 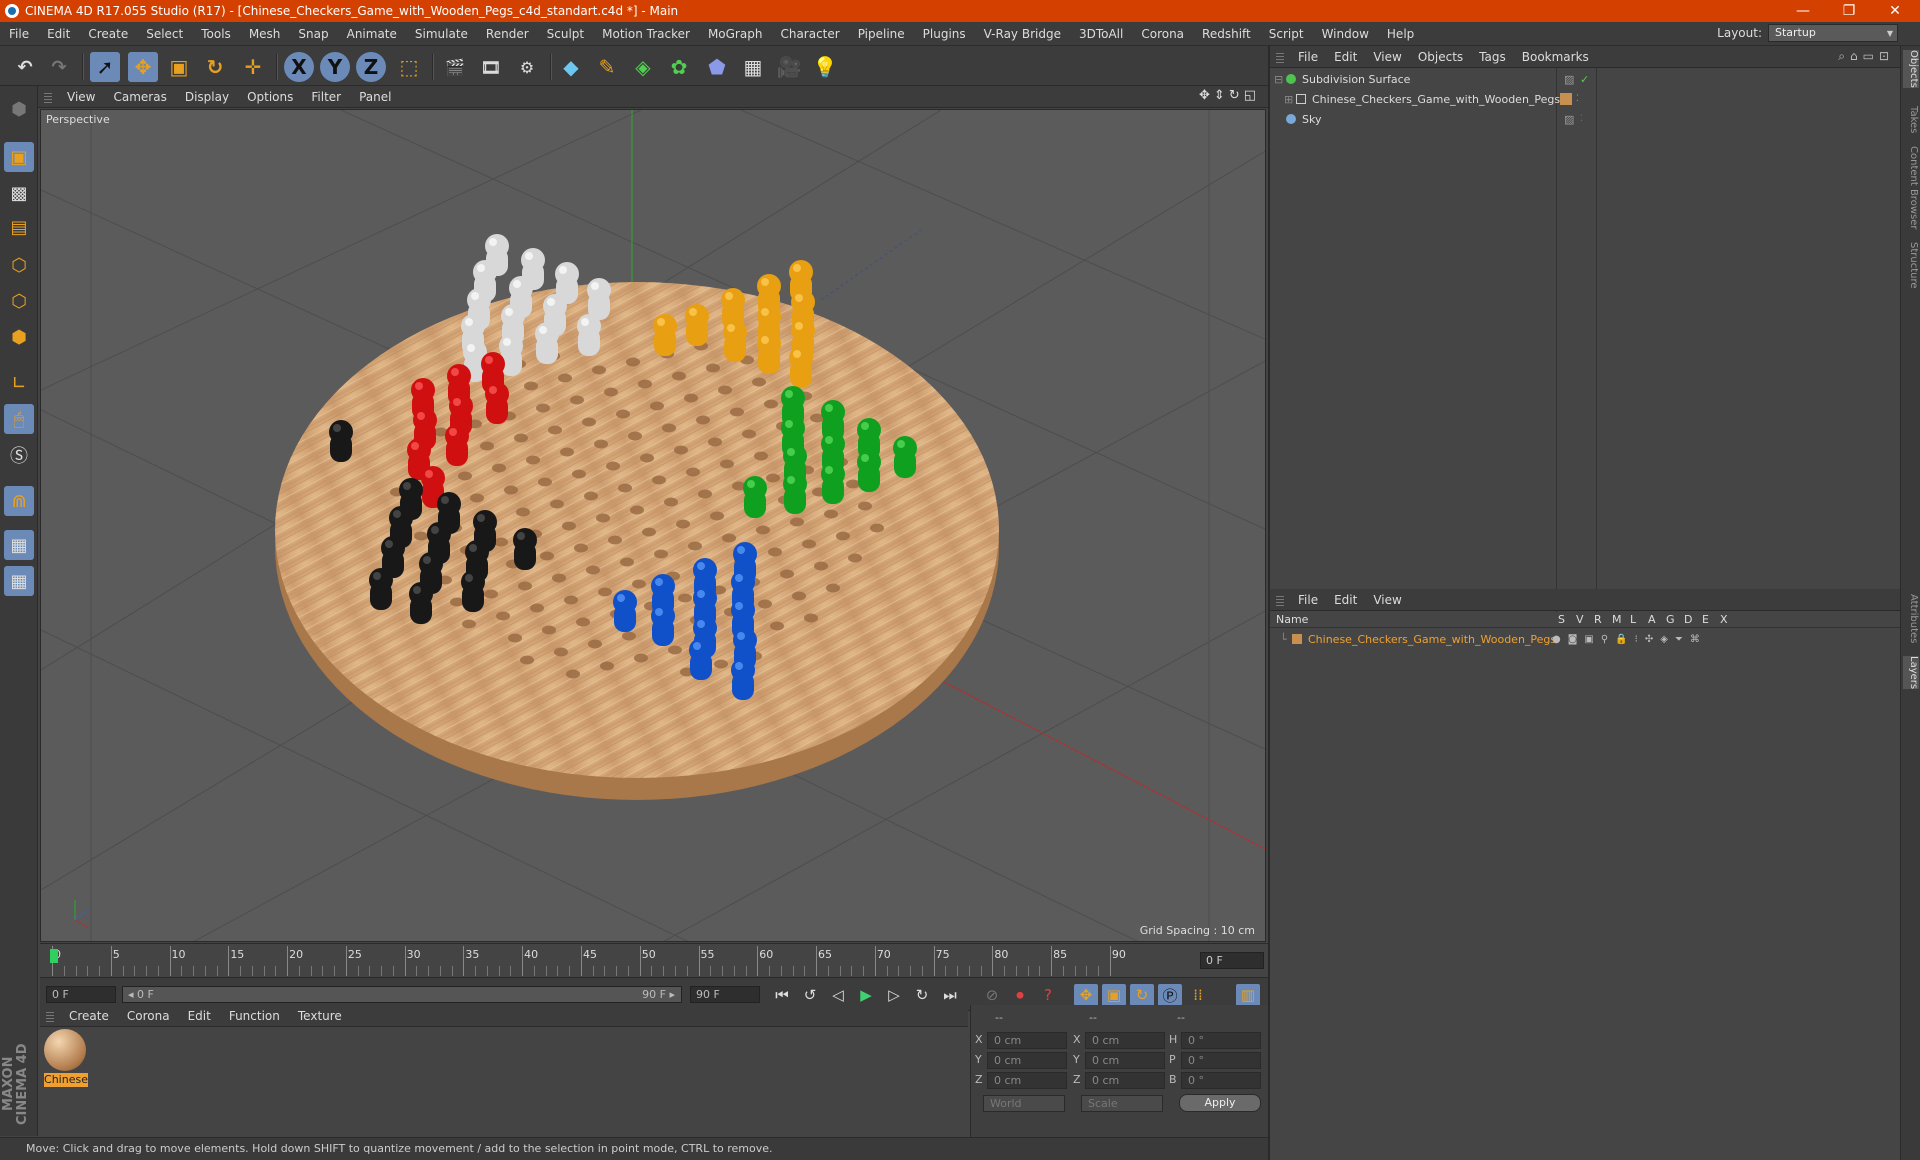 I want to click on size-x-field: 0 cm, so click(x=1125, y=1040).